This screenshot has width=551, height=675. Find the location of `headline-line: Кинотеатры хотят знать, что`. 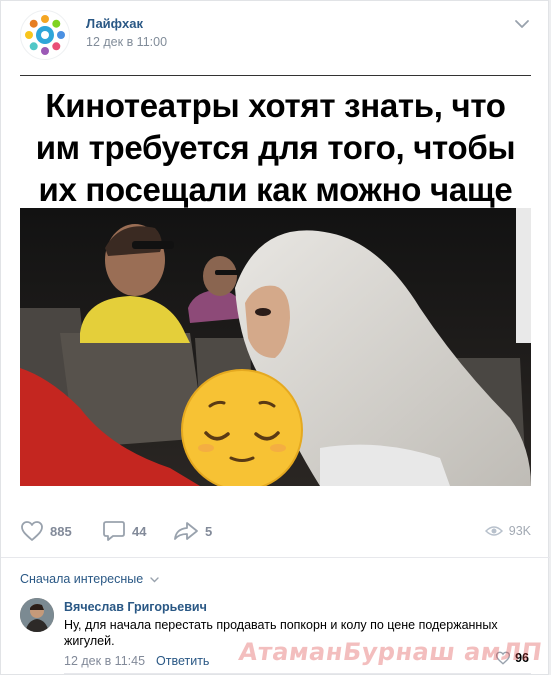

headline-line: Кинотеатры хотят знать, что is located at coordinates (275, 105).